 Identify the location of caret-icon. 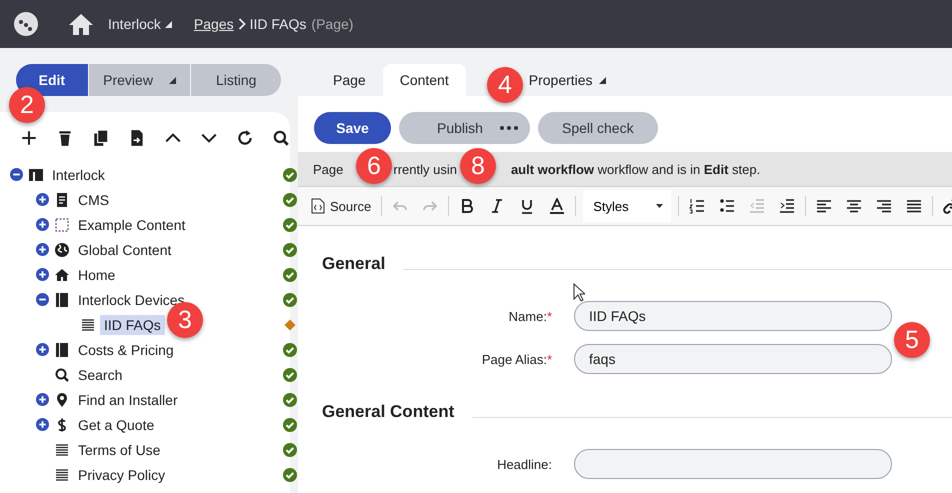
(660, 206).